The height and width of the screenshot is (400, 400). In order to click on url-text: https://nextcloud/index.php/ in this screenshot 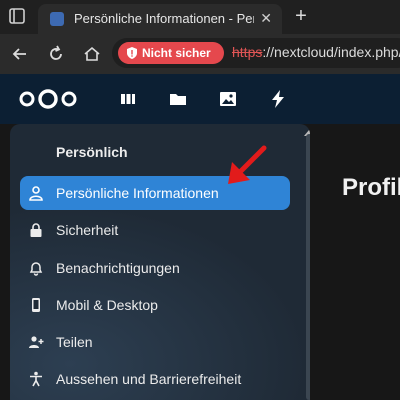, I will do `click(316, 52)`.